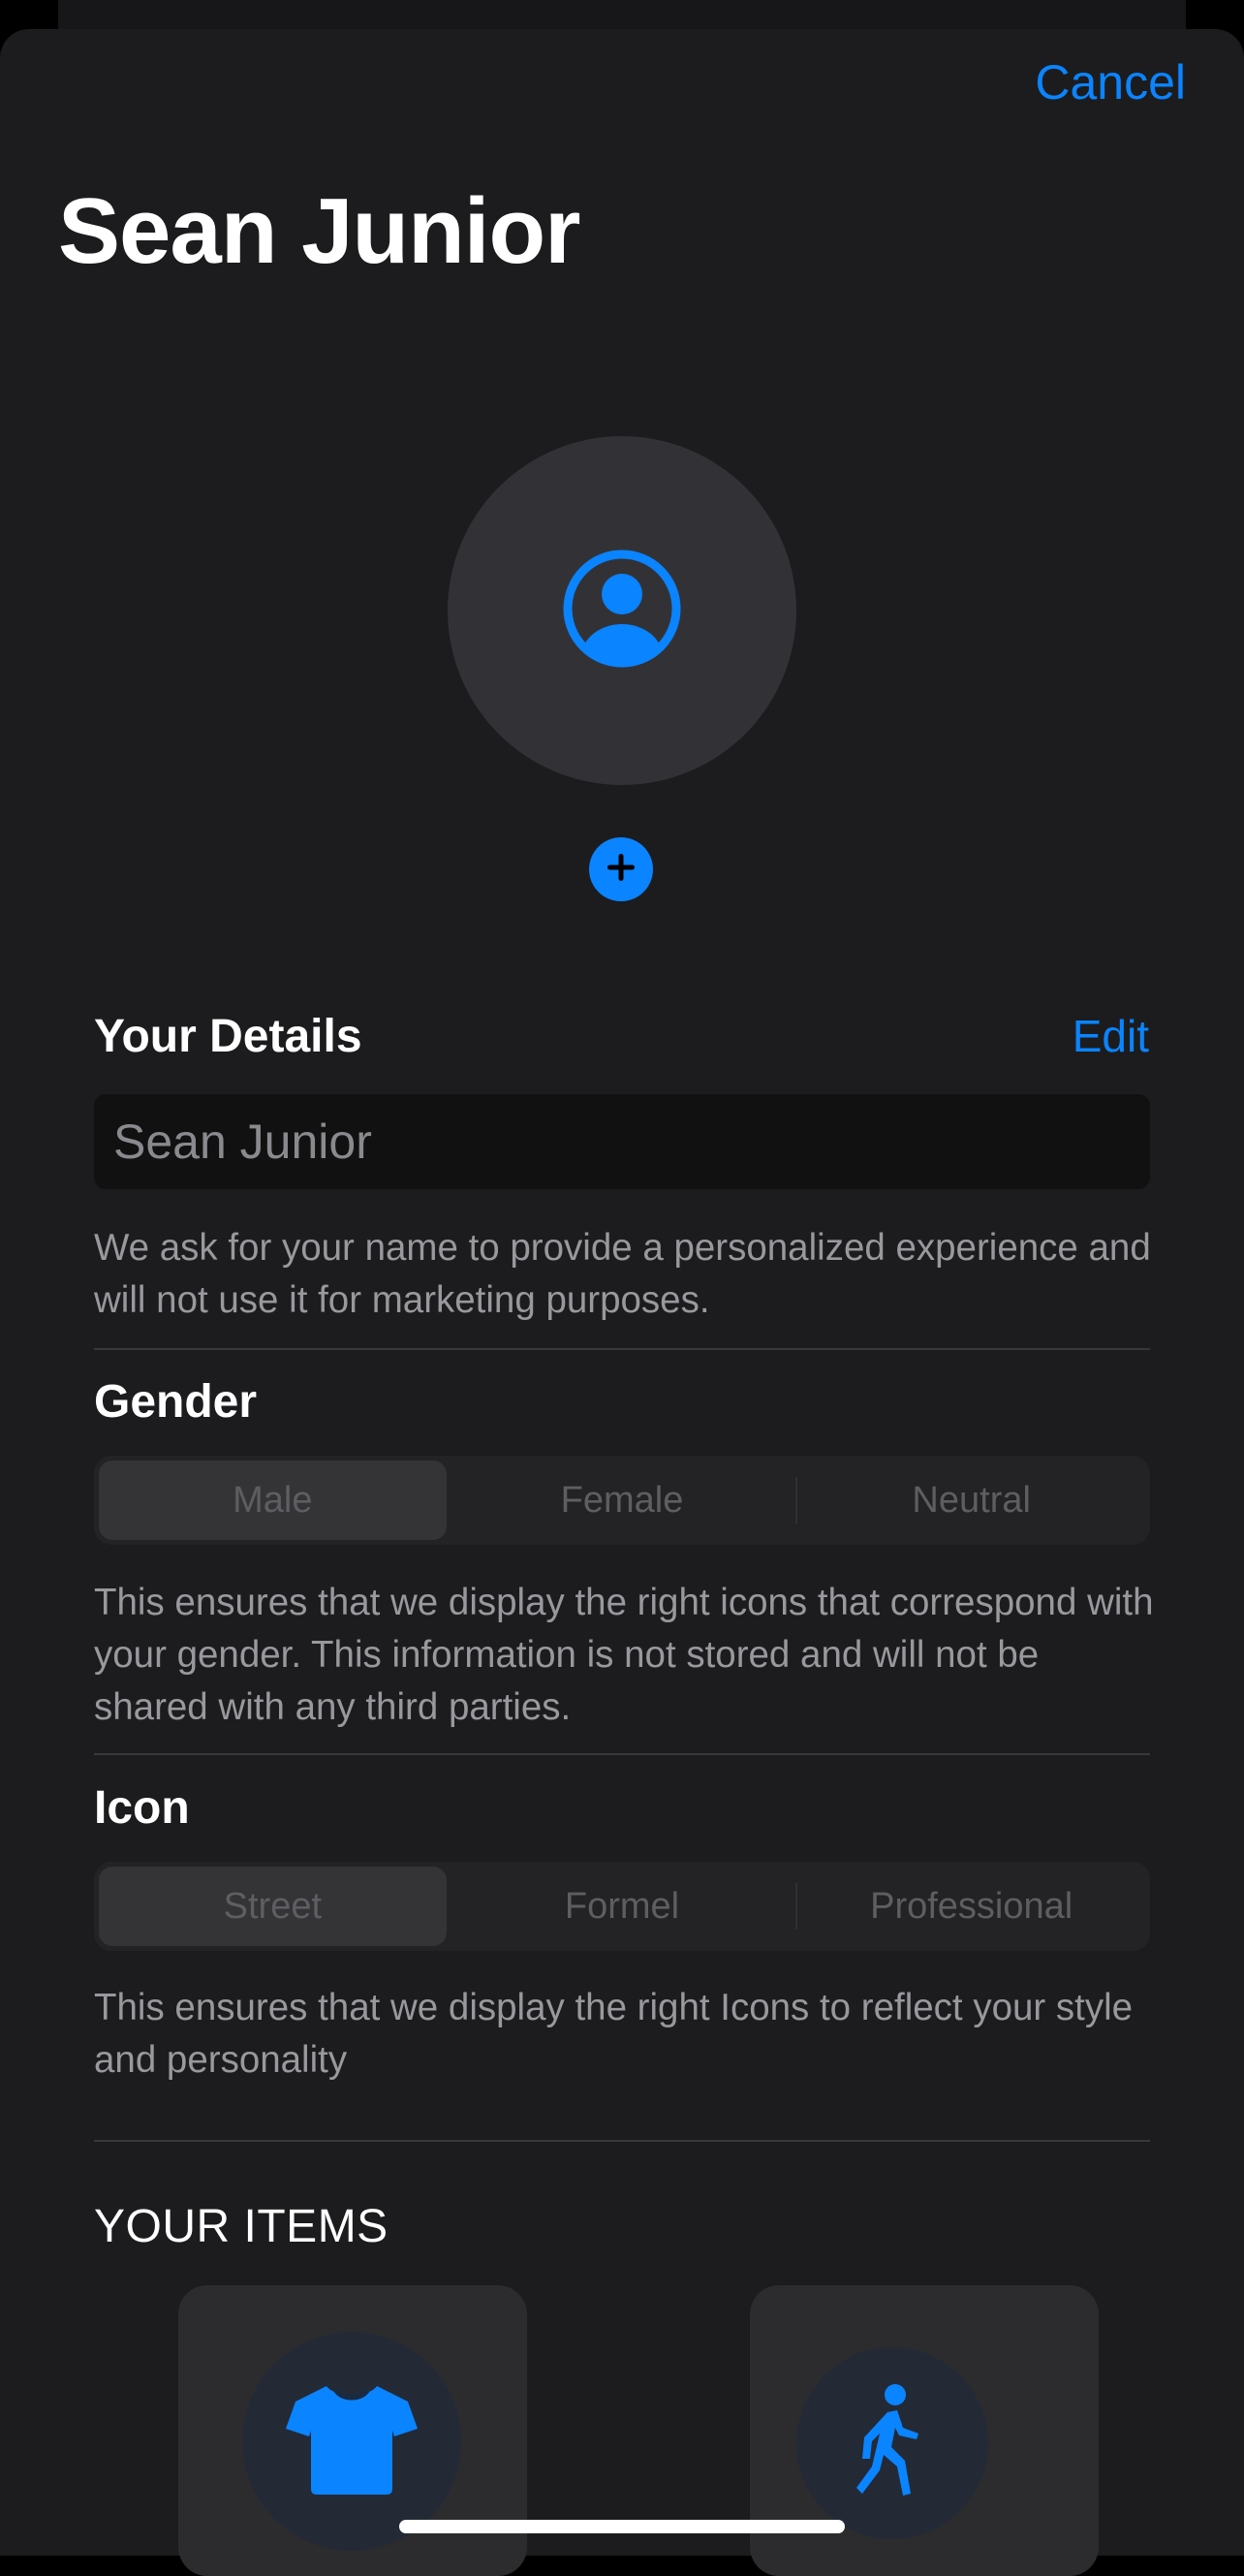 The height and width of the screenshot is (2576, 1244). Describe the element at coordinates (142, 1808) in the screenshot. I see `icon-heading: Icon` at that location.